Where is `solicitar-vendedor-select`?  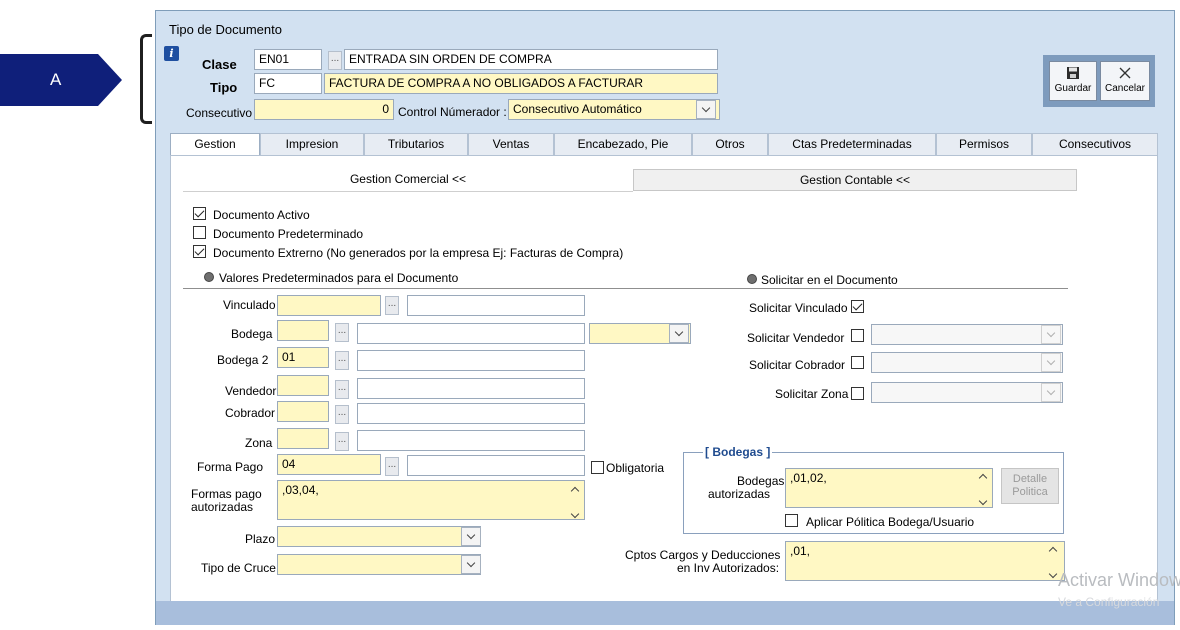
solicitar-vendedor-select is located at coordinates (967, 334).